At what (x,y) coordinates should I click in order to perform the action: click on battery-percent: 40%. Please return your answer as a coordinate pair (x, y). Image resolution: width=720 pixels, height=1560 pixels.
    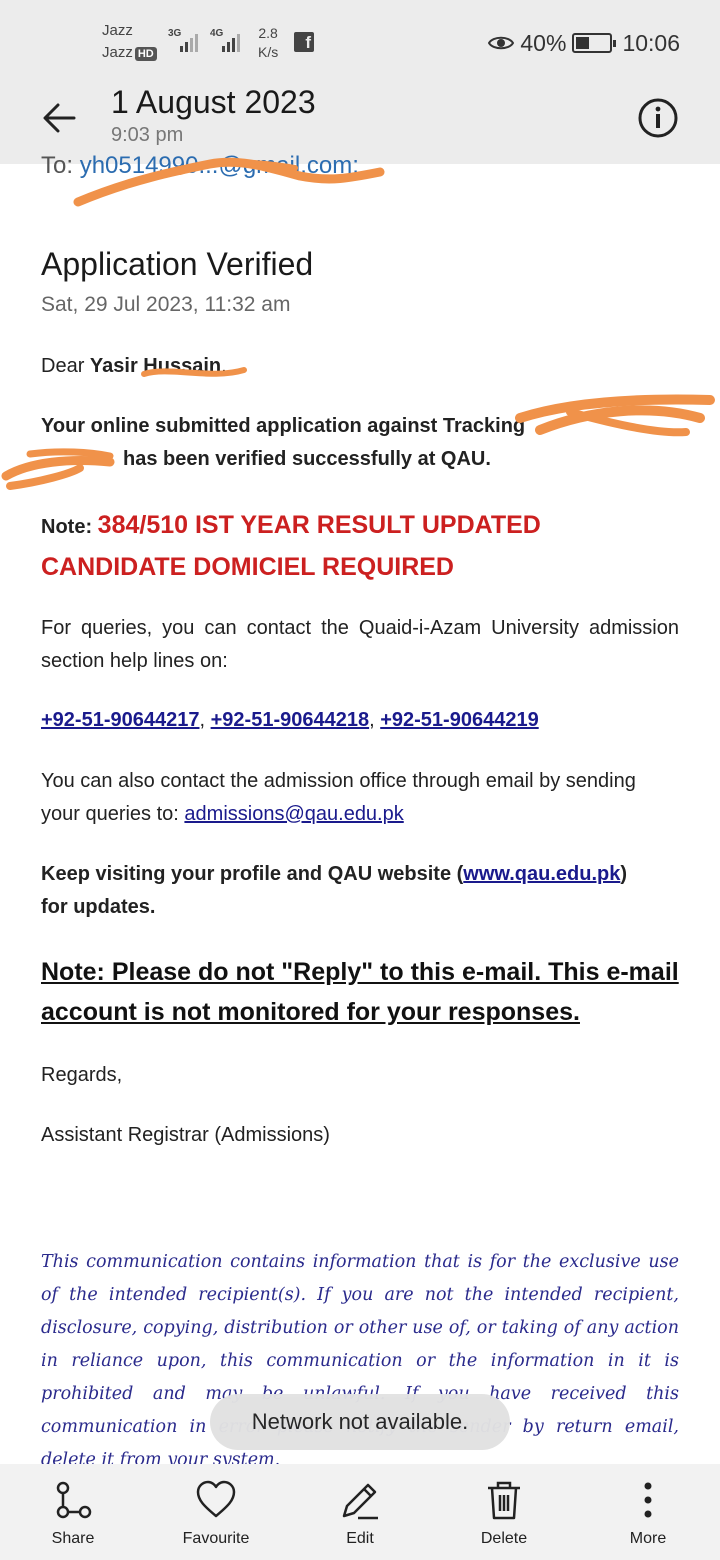
    Looking at the image, I should click on (543, 42).